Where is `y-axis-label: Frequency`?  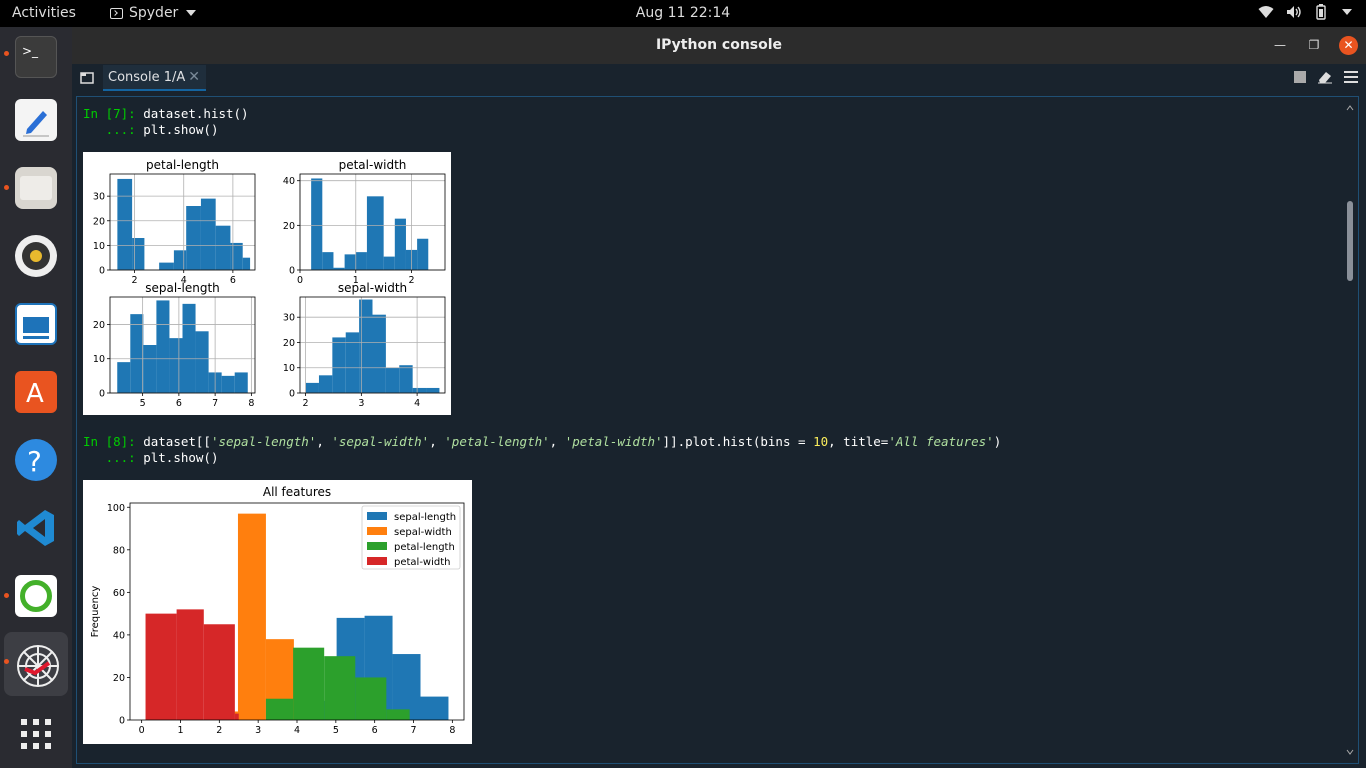 y-axis-label: Frequency is located at coordinates (95, 612).